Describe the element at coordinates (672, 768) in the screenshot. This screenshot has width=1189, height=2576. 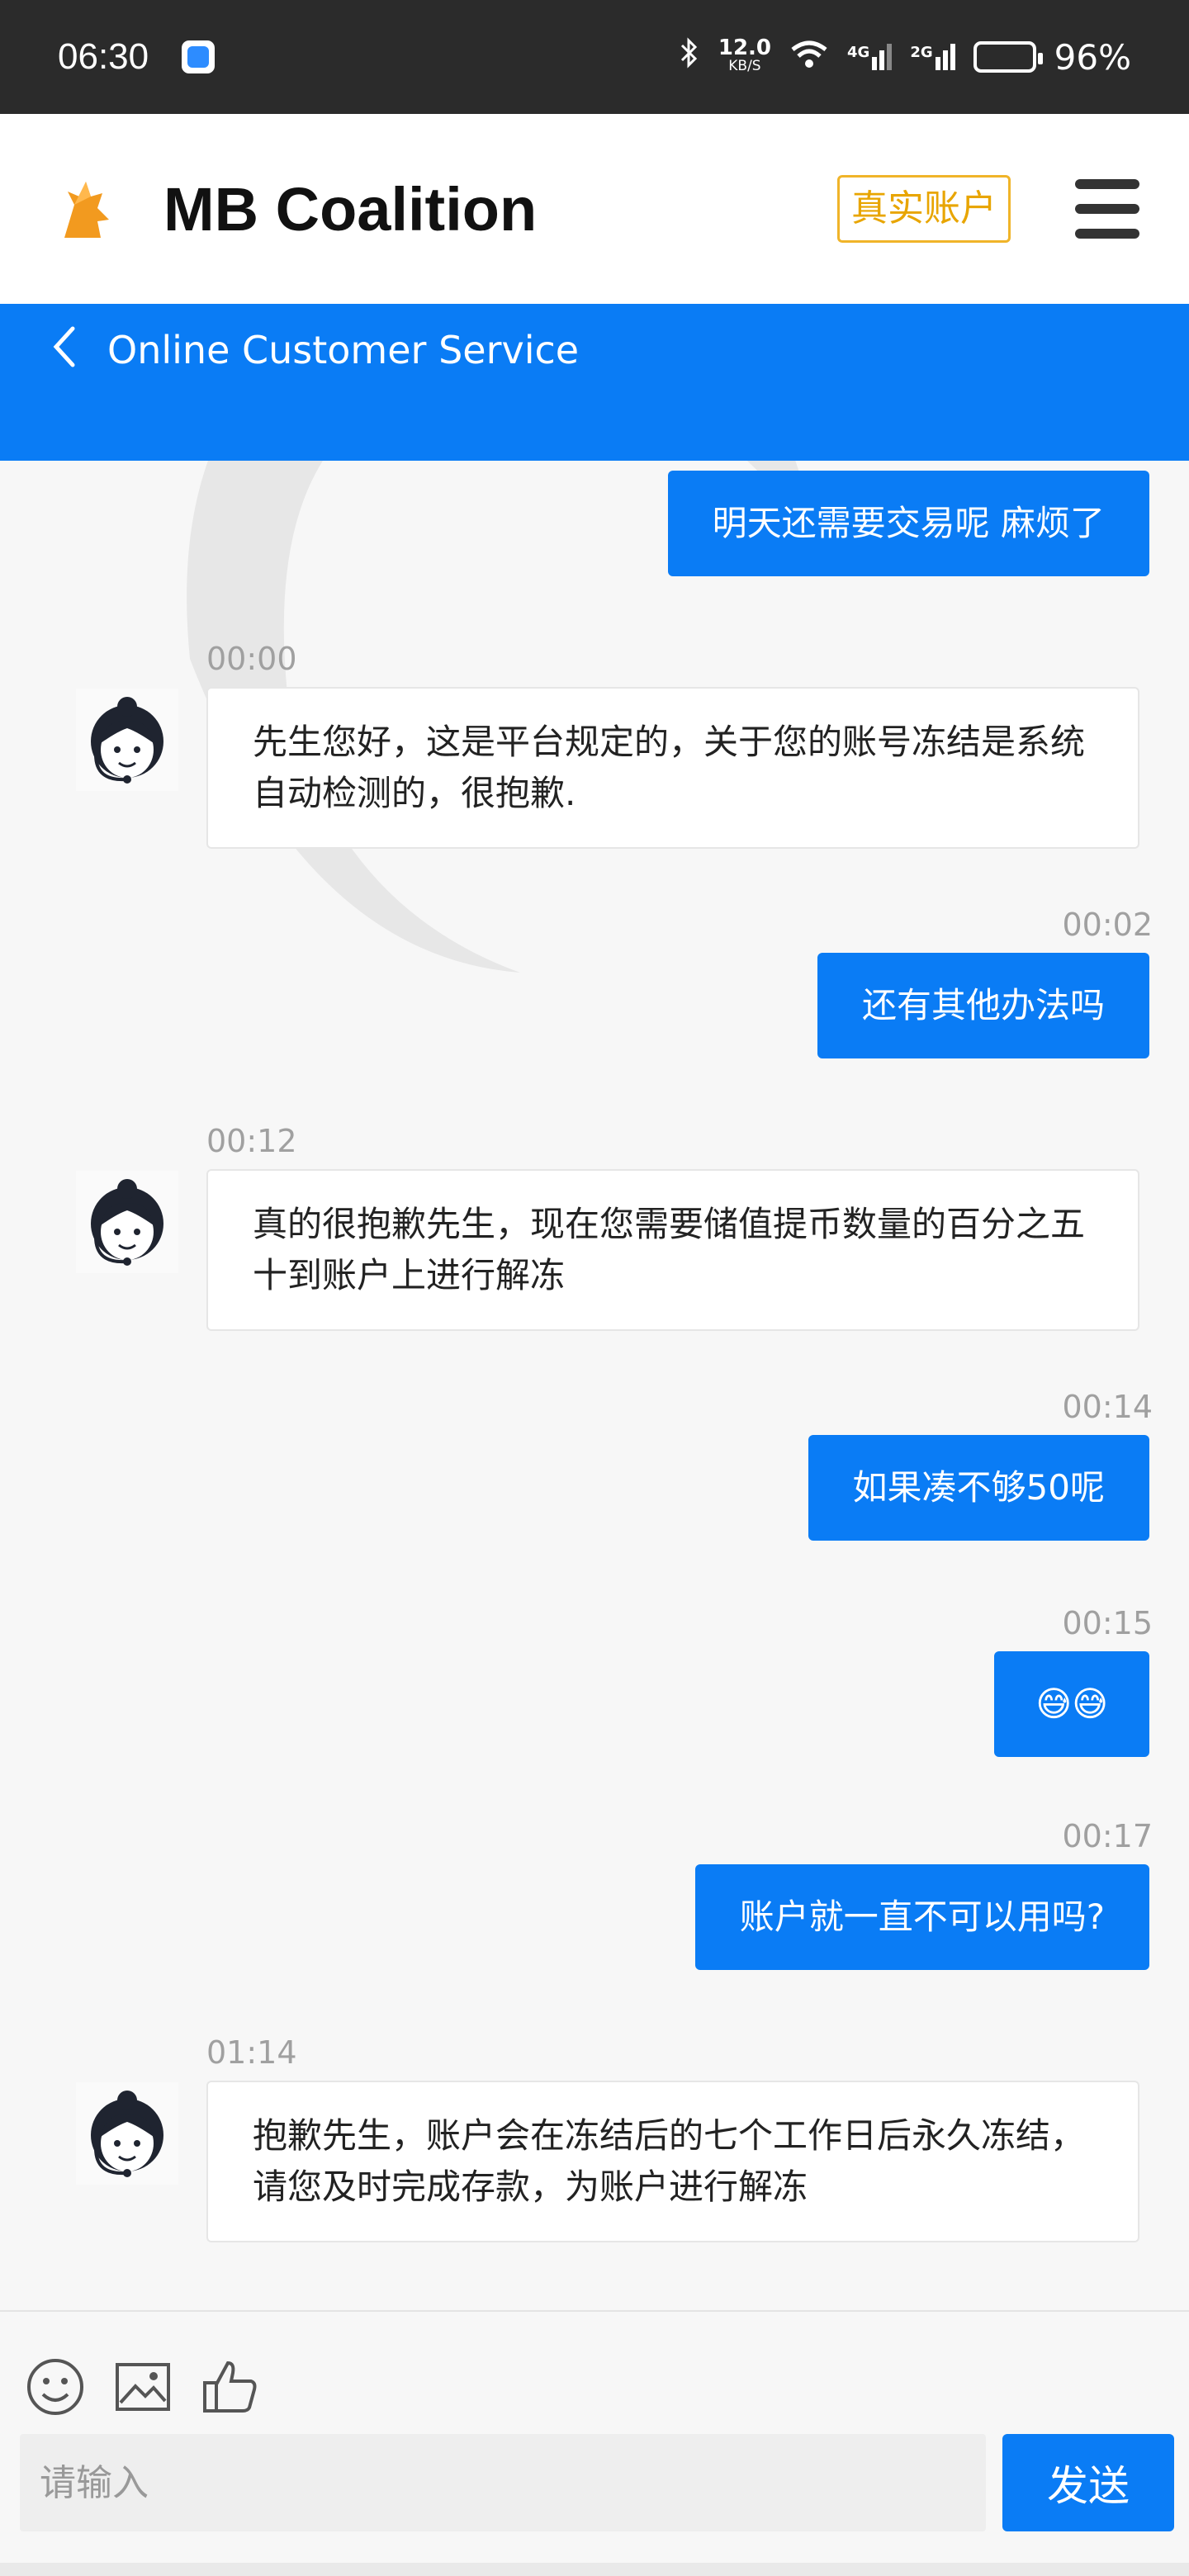
I see `incoming-message: 先生您好，这是平台规定的，关于您的账号冻结是系统自动检测的，很抱歉.` at that location.